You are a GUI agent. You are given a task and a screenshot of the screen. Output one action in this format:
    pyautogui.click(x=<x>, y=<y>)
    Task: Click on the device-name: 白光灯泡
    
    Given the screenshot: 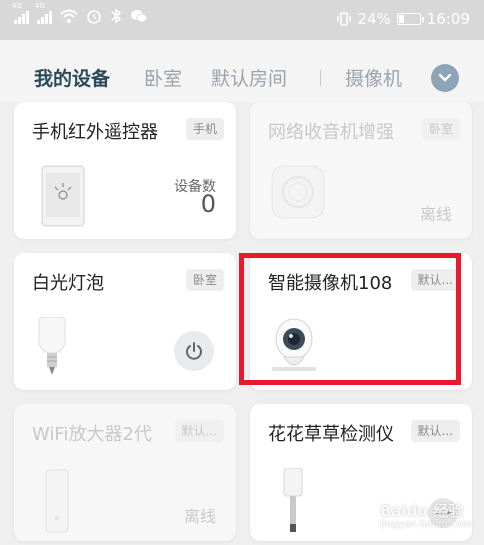 What is the action you would take?
    pyautogui.click(x=68, y=283)
    